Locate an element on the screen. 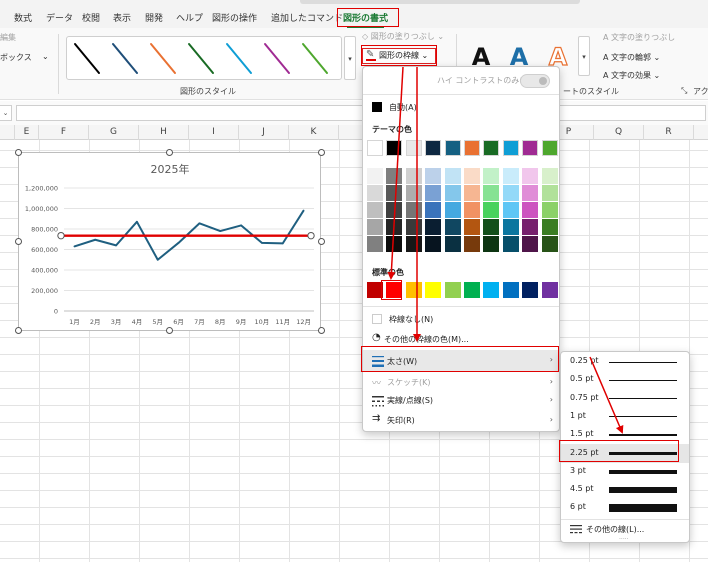 This screenshot has height=562, width=708. column-header-q: Q is located at coordinates (619, 132).